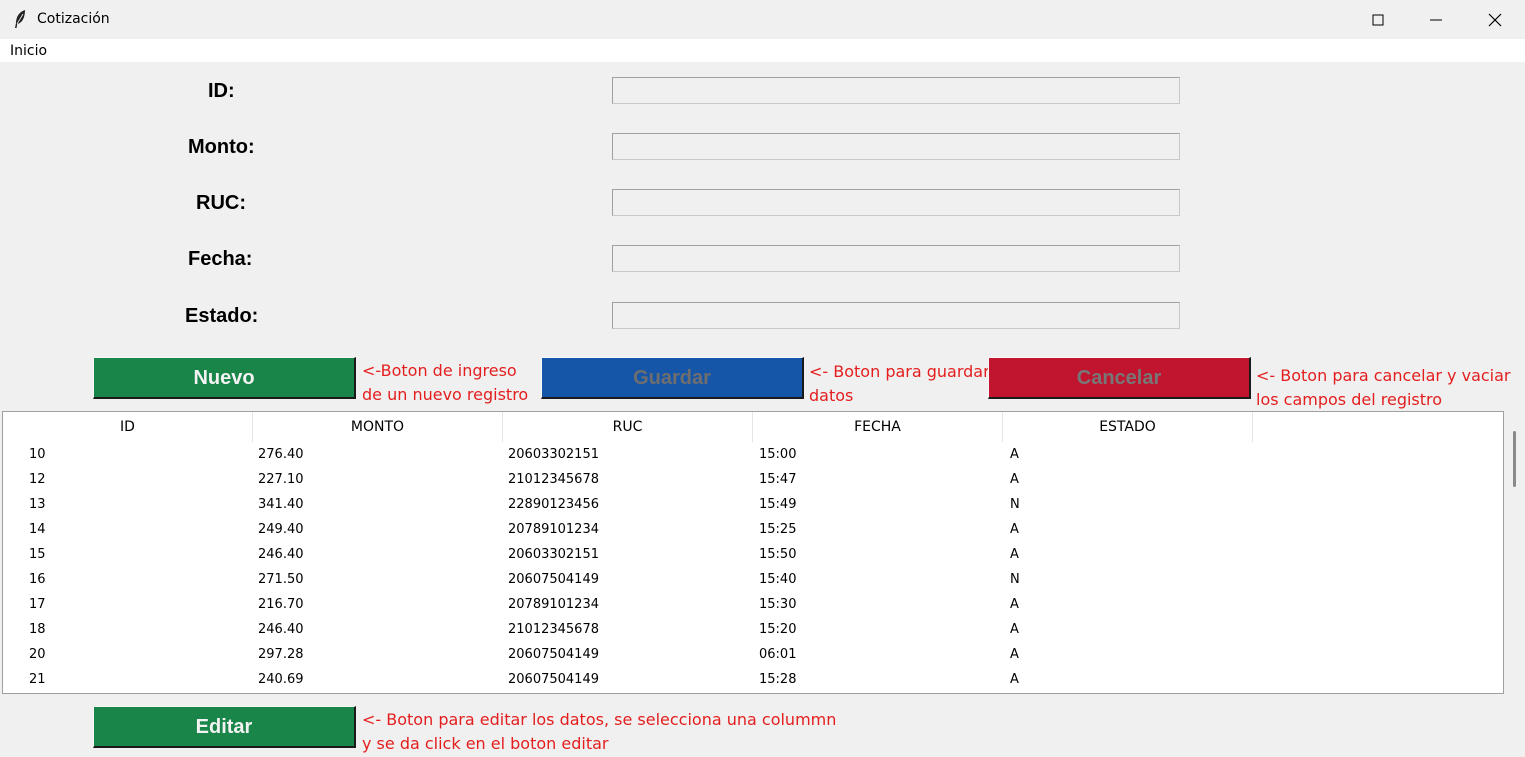  What do you see at coordinates (439, 370) in the screenshot?
I see `nuevo-note-line: <-Boton de ingreso` at bounding box center [439, 370].